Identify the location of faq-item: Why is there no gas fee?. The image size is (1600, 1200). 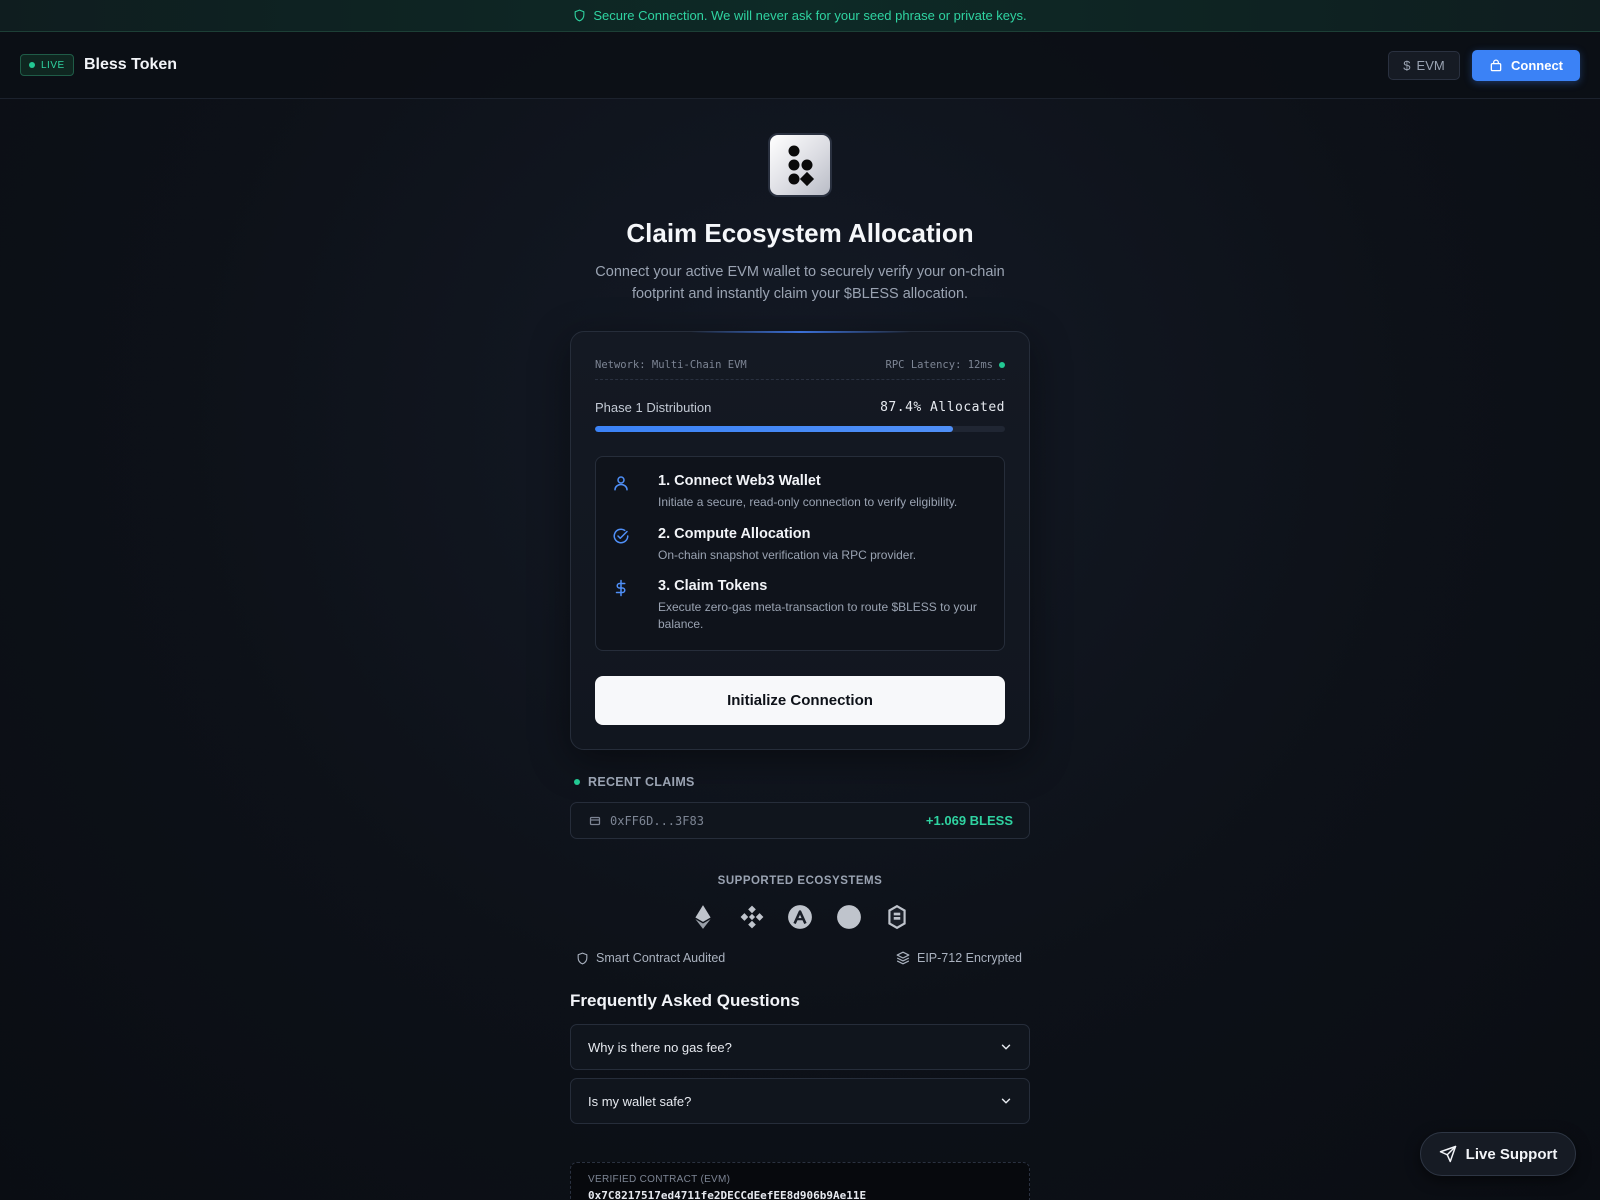
(800, 1047).